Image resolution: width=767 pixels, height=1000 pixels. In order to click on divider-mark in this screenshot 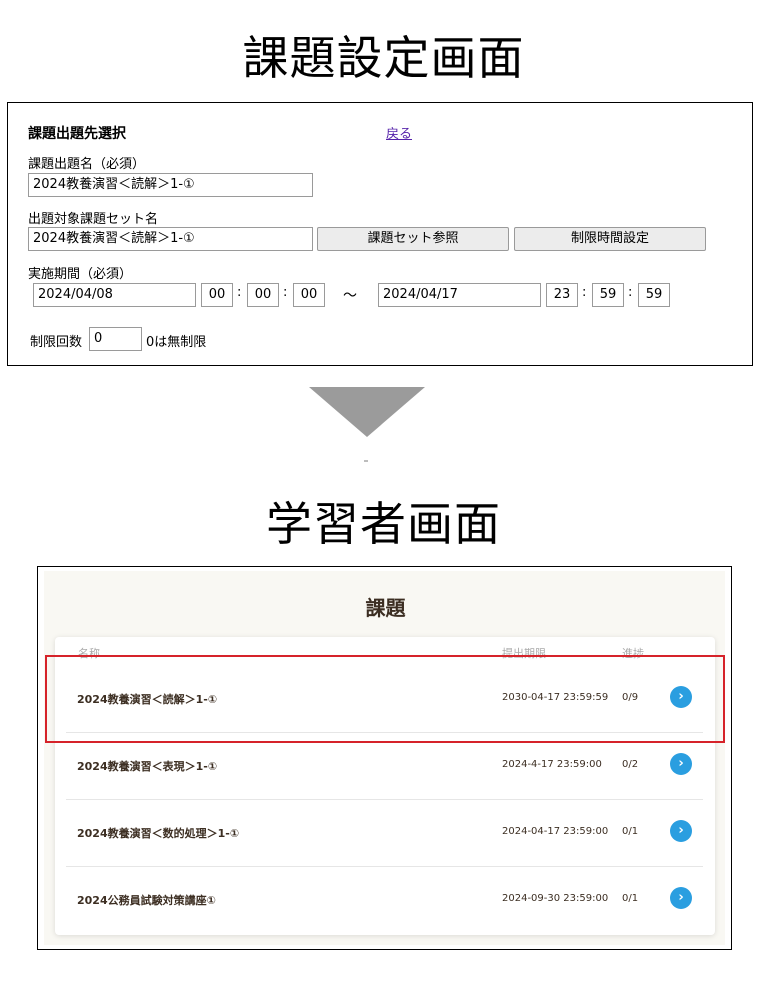, I will do `click(366, 461)`.